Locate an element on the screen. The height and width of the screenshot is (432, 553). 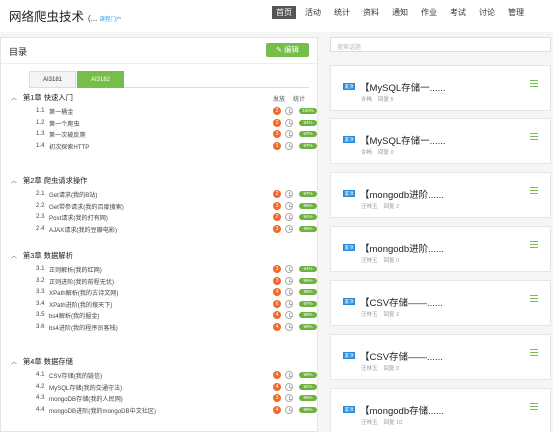
lesson-row: 4.2 MySQL存储(我的交通守法) 4 92% is located at coordinates (164, 387).